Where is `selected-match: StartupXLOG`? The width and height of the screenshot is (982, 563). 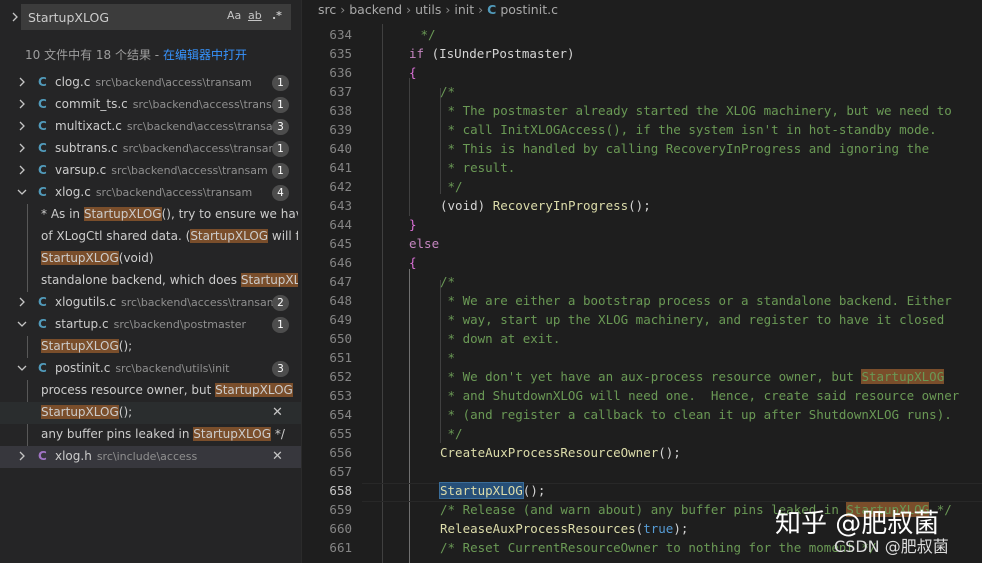
selected-match: StartupXLOG is located at coordinates (481, 490).